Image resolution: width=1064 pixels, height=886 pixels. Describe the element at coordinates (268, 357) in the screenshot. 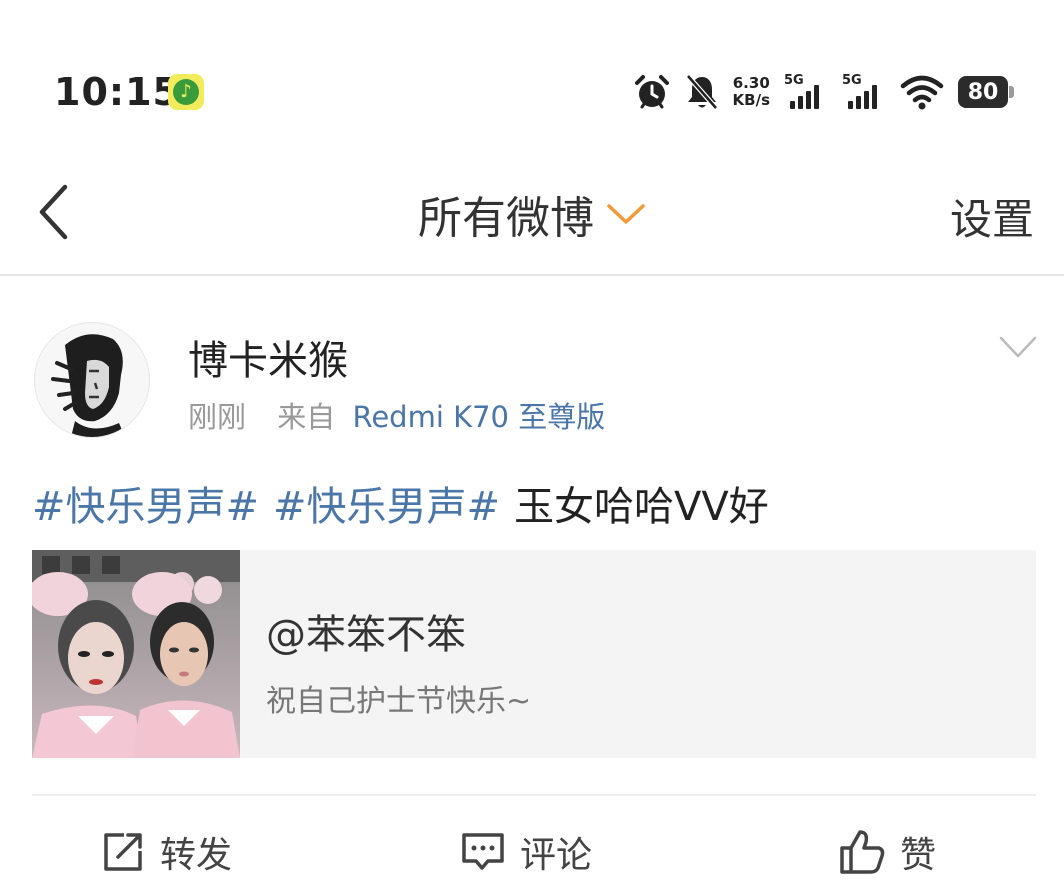

I see `username: 博卡米猴` at that location.